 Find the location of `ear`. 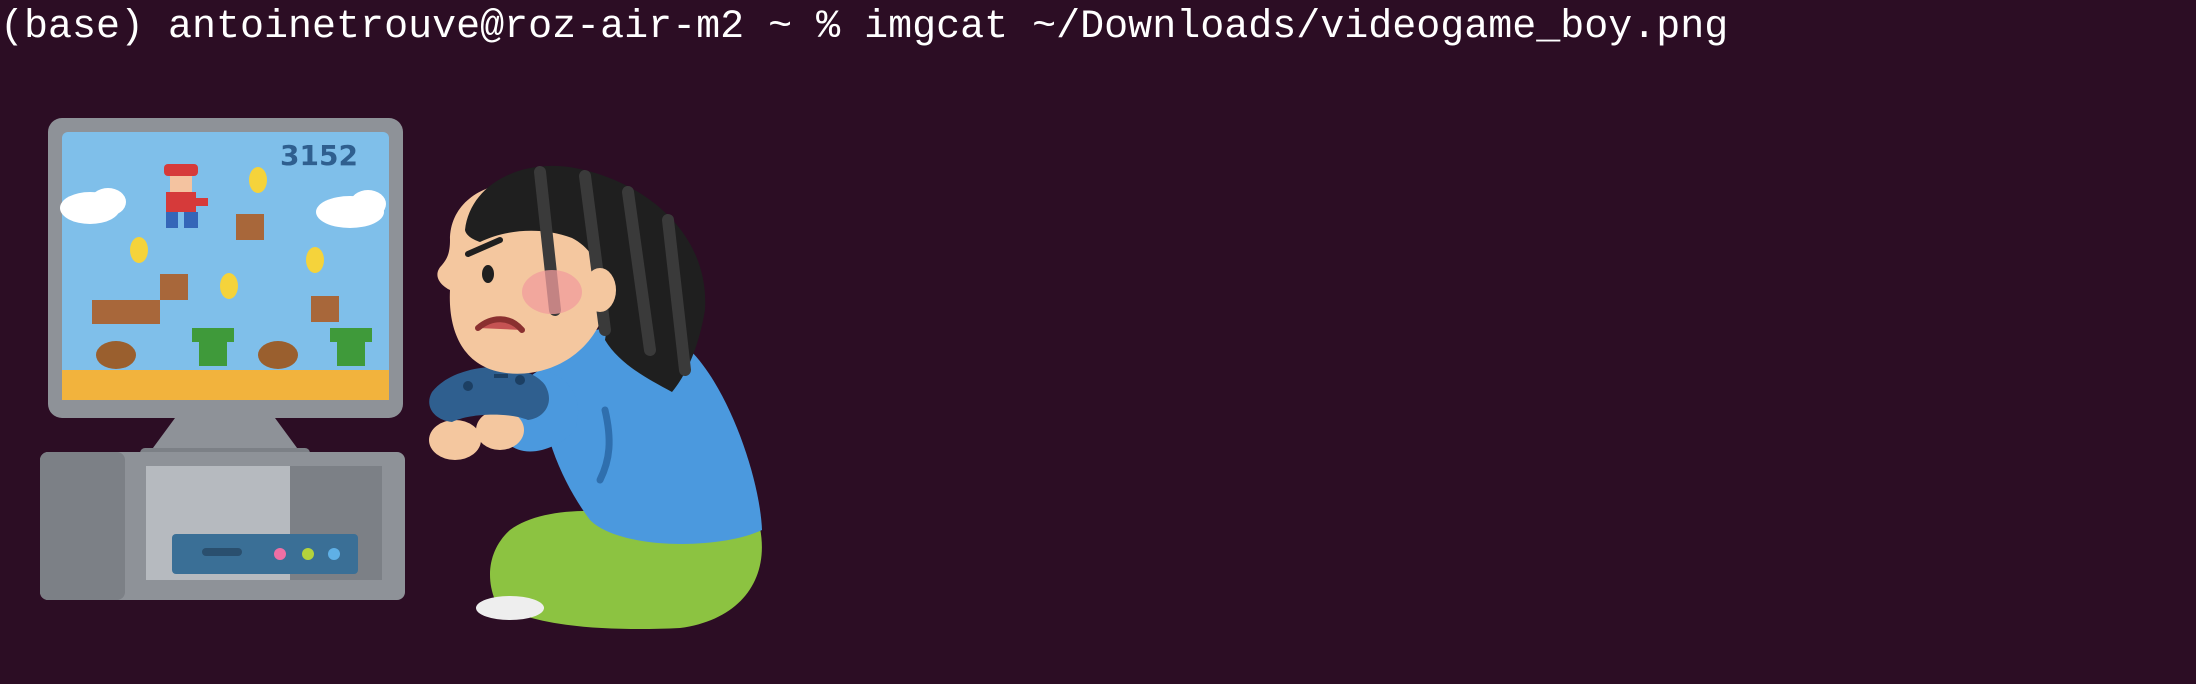

ear is located at coordinates (600, 290).